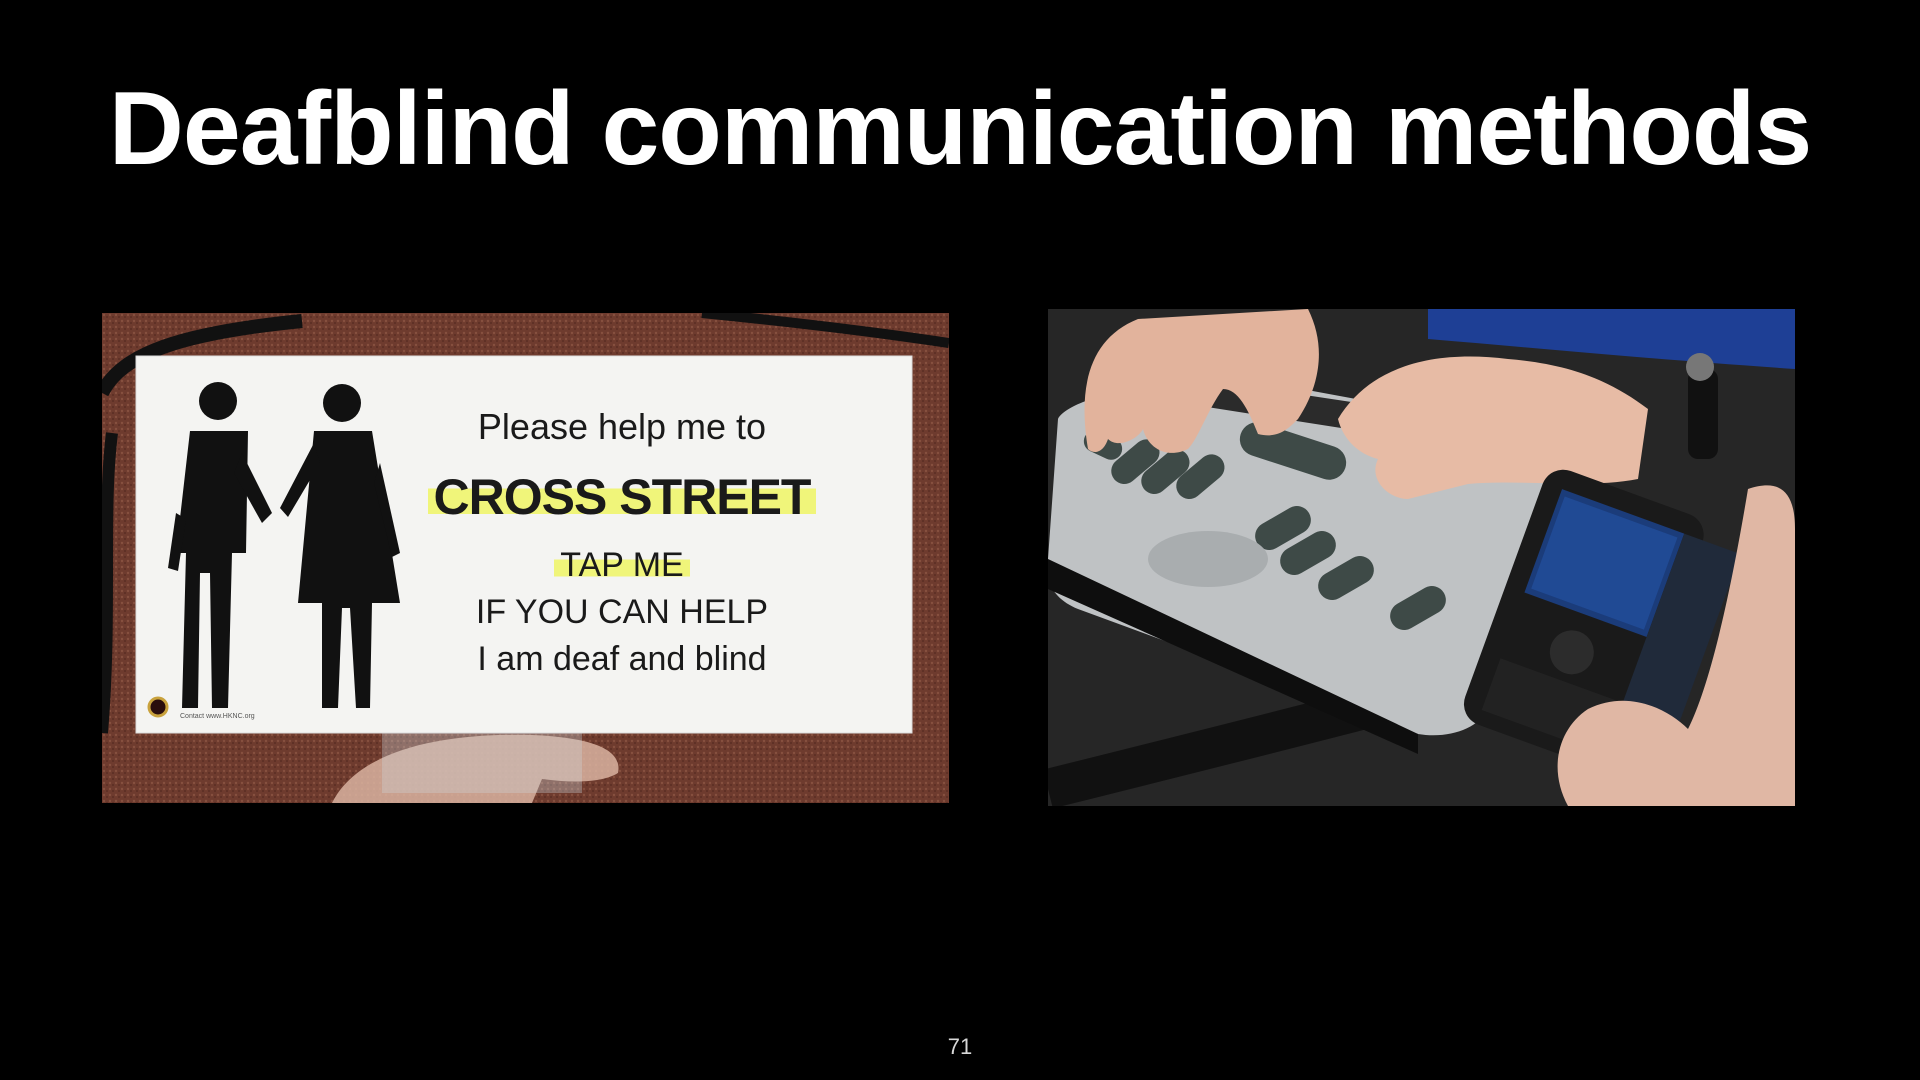 The image size is (1920, 1080). What do you see at coordinates (960, 1046) in the screenshot?
I see `page-number: 71` at bounding box center [960, 1046].